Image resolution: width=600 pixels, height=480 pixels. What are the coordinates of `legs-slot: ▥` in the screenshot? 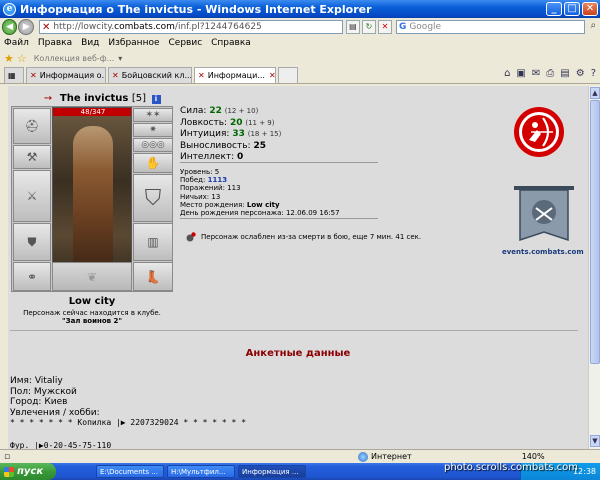 It's located at (153, 242).